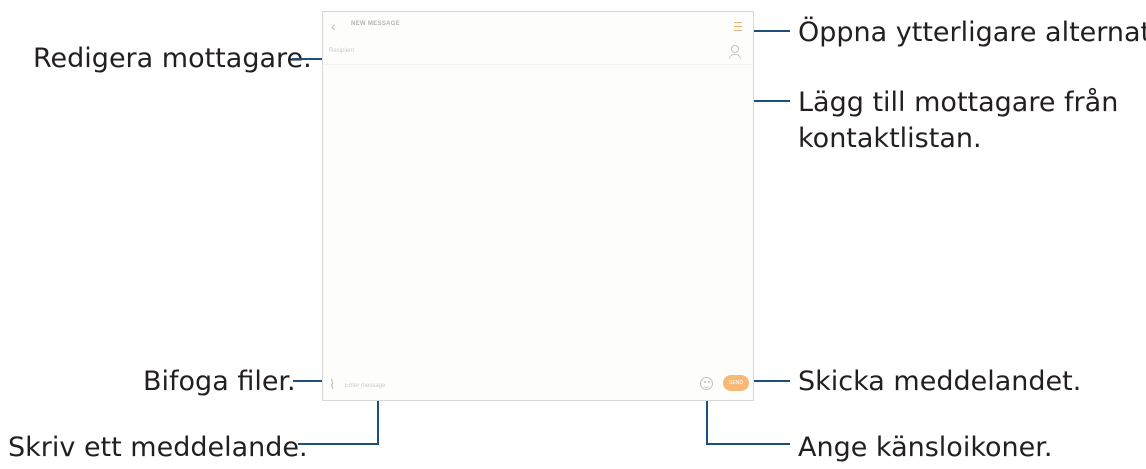 Image resolution: width=1146 pixels, height=469 pixels. Describe the element at coordinates (538, 64) in the screenshot. I see `divider` at that location.